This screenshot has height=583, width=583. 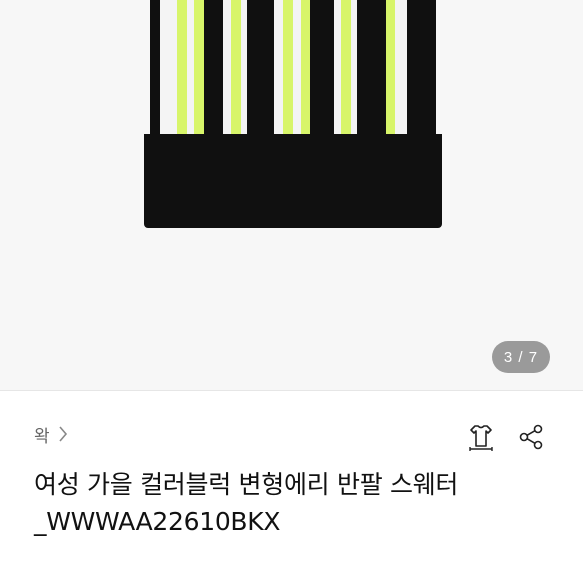 I want to click on image-counter-badge: 3 / 7, so click(x=521, y=357).